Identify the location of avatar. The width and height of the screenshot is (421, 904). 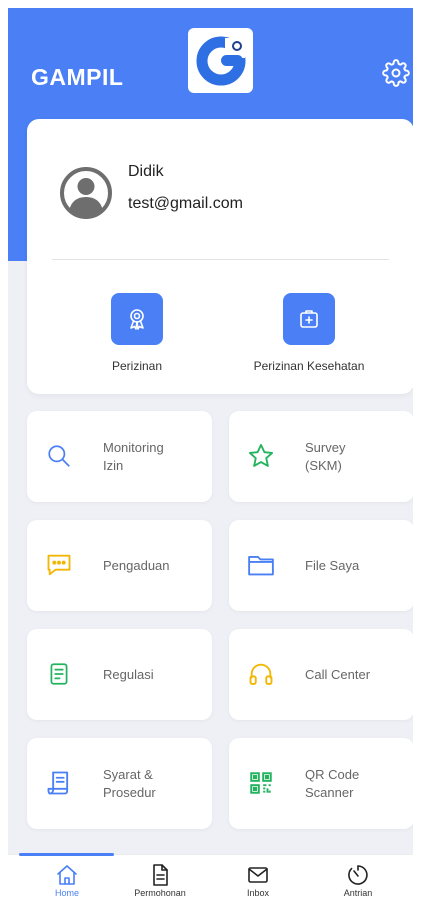
(86, 193).